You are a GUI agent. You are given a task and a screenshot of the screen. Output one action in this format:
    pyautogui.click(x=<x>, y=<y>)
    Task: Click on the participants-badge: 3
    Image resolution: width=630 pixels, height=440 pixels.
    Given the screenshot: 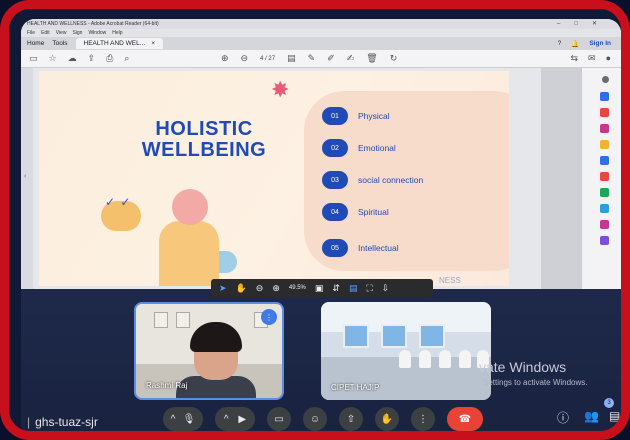 What is the action you would take?
    pyautogui.click(x=609, y=403)
    